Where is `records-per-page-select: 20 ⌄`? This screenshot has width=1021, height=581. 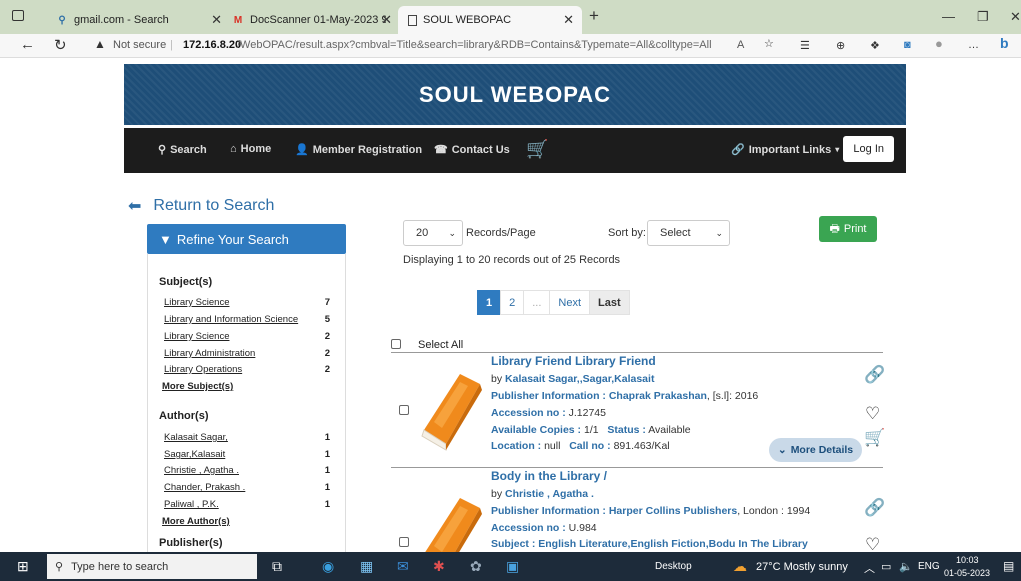
records-per-page-select: 20 ⌄ is located at coordinates (433, 233).